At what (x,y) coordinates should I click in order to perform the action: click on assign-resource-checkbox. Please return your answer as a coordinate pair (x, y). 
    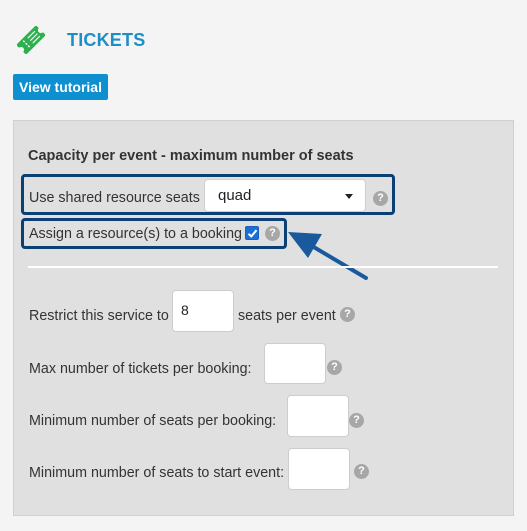
    Looking at the image, I should click on (252, 233).